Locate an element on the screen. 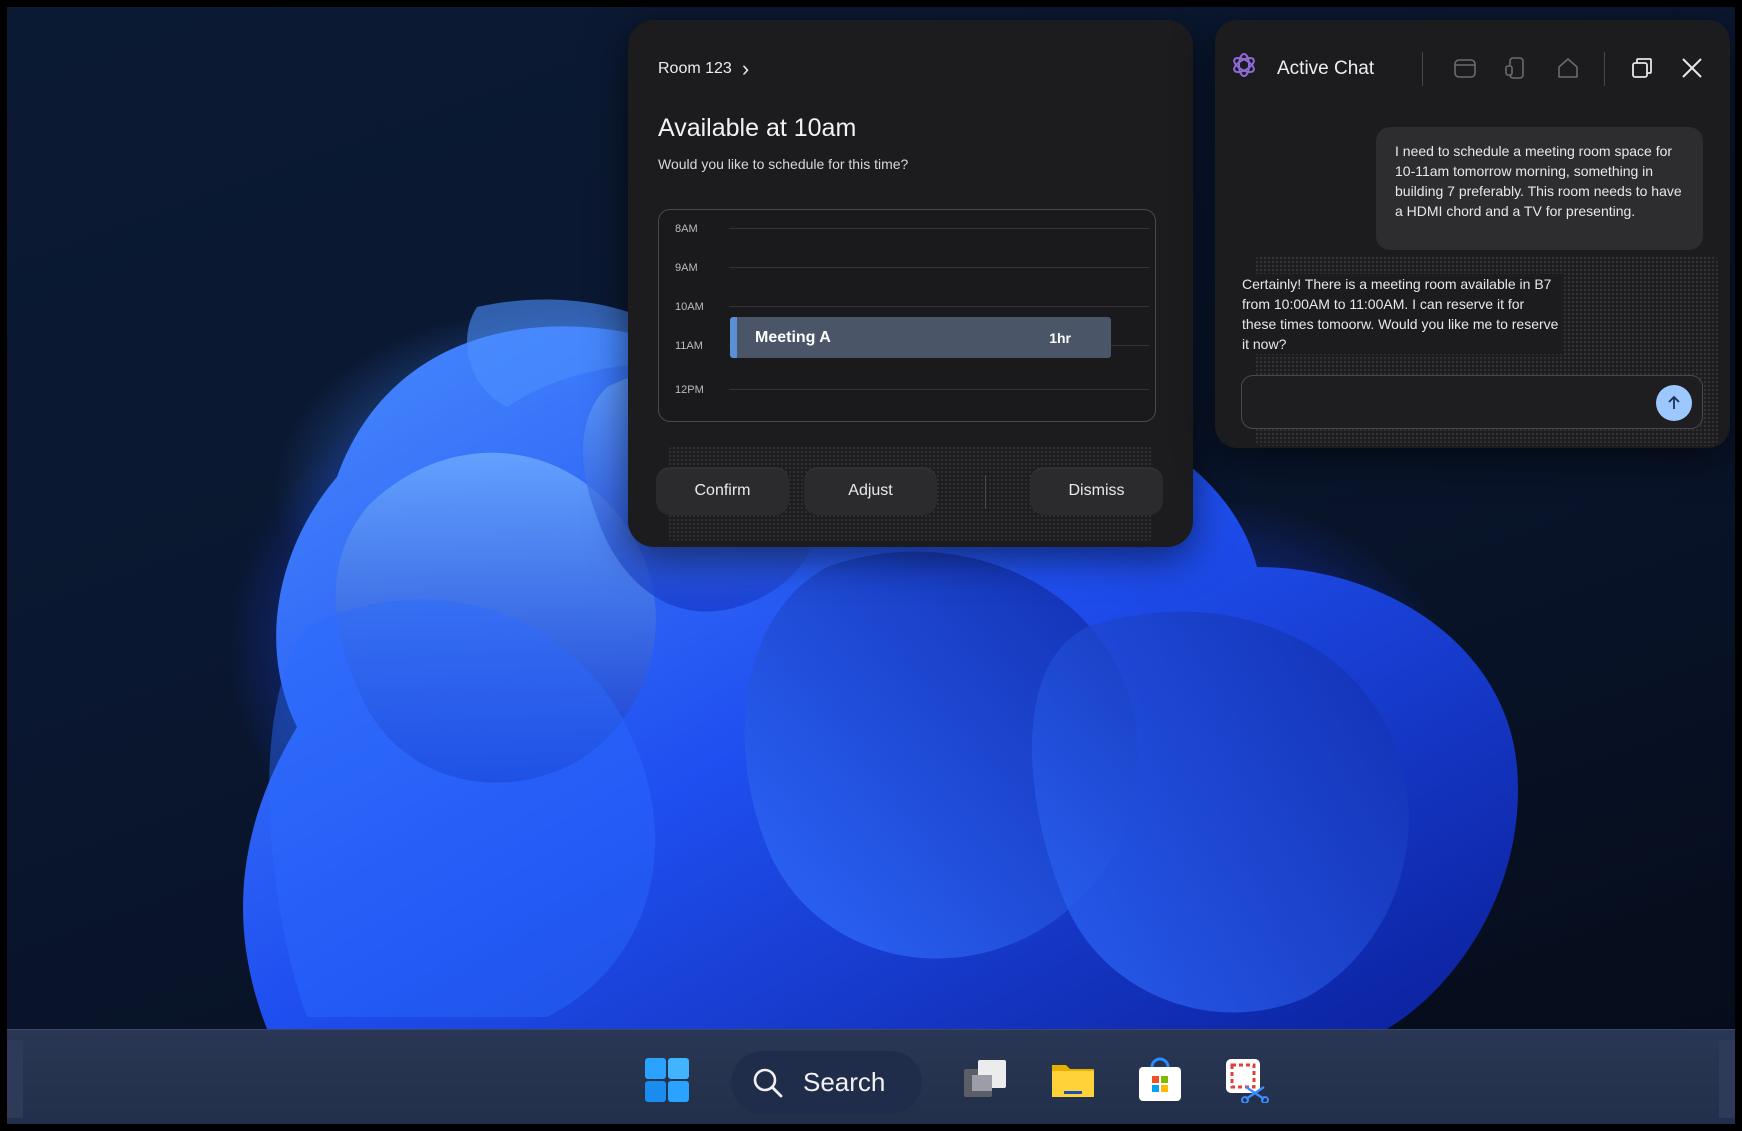  search-icon is located at coordinates (768, 1082).